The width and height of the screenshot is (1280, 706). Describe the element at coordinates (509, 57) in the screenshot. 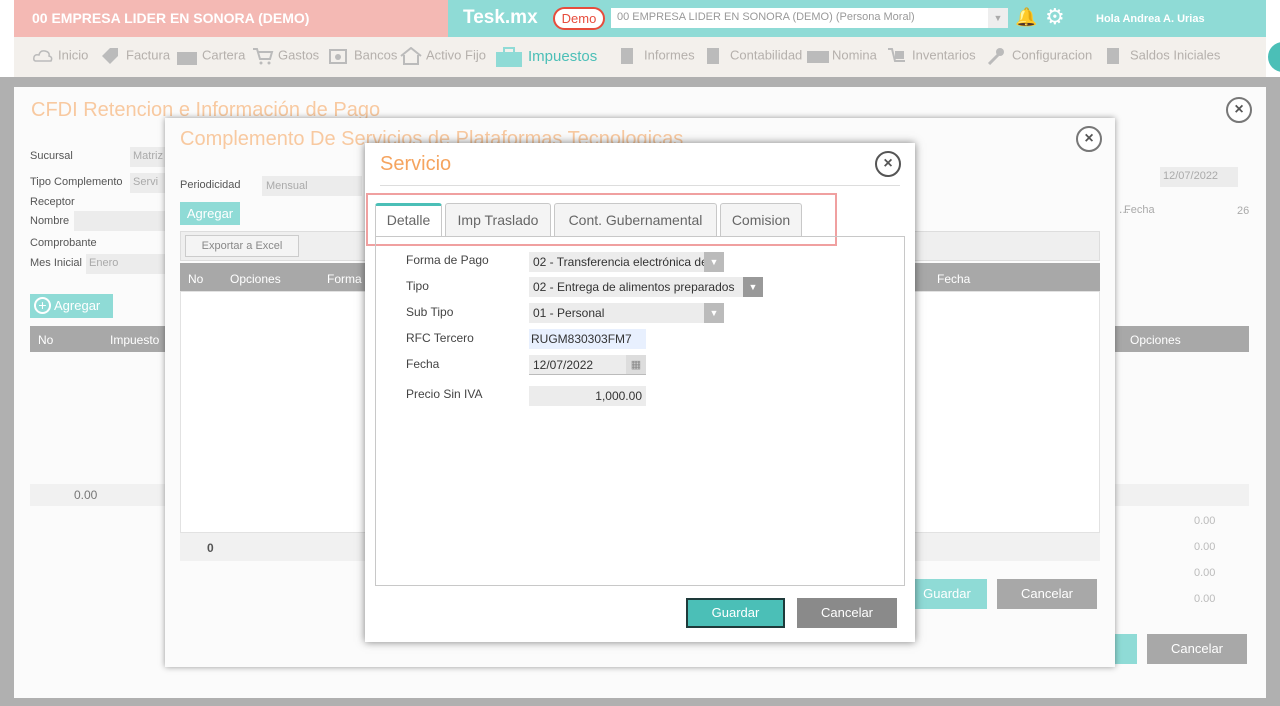

I see `briefcase-icon` at that location.